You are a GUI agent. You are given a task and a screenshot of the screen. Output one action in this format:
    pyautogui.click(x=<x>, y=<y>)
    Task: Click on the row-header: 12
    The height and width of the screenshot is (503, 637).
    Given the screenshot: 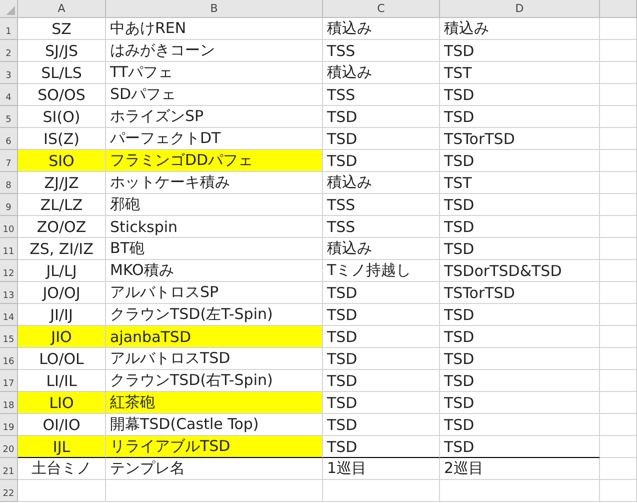 What is the action you would take?
    pyautogui.click(x=9, y=271)
    